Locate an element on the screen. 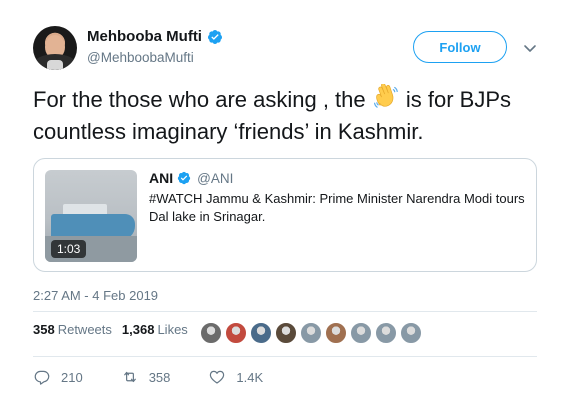  retweet-count: 358 is located at coordinates (159, 377).